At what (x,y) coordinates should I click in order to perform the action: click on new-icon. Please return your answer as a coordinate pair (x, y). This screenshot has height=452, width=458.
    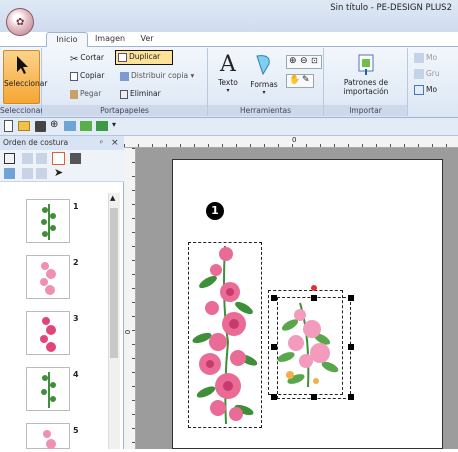
    Looking at the image, I should click on (8, 126).